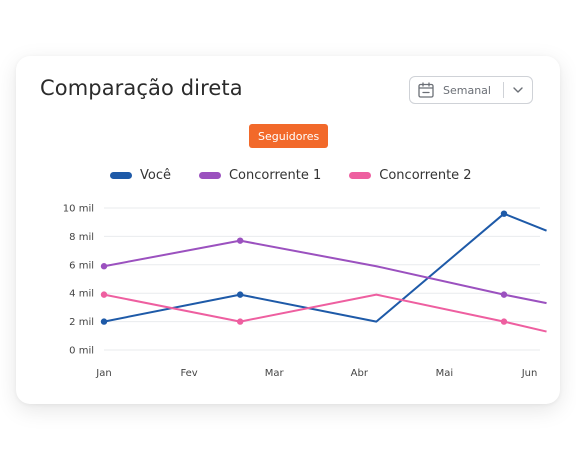 This screenshot has height=456, width=576. What do you see at coordinates (445, 373) in the screenshot?
I see `x-tick-label: Mai` at bounding box center [445, 373].